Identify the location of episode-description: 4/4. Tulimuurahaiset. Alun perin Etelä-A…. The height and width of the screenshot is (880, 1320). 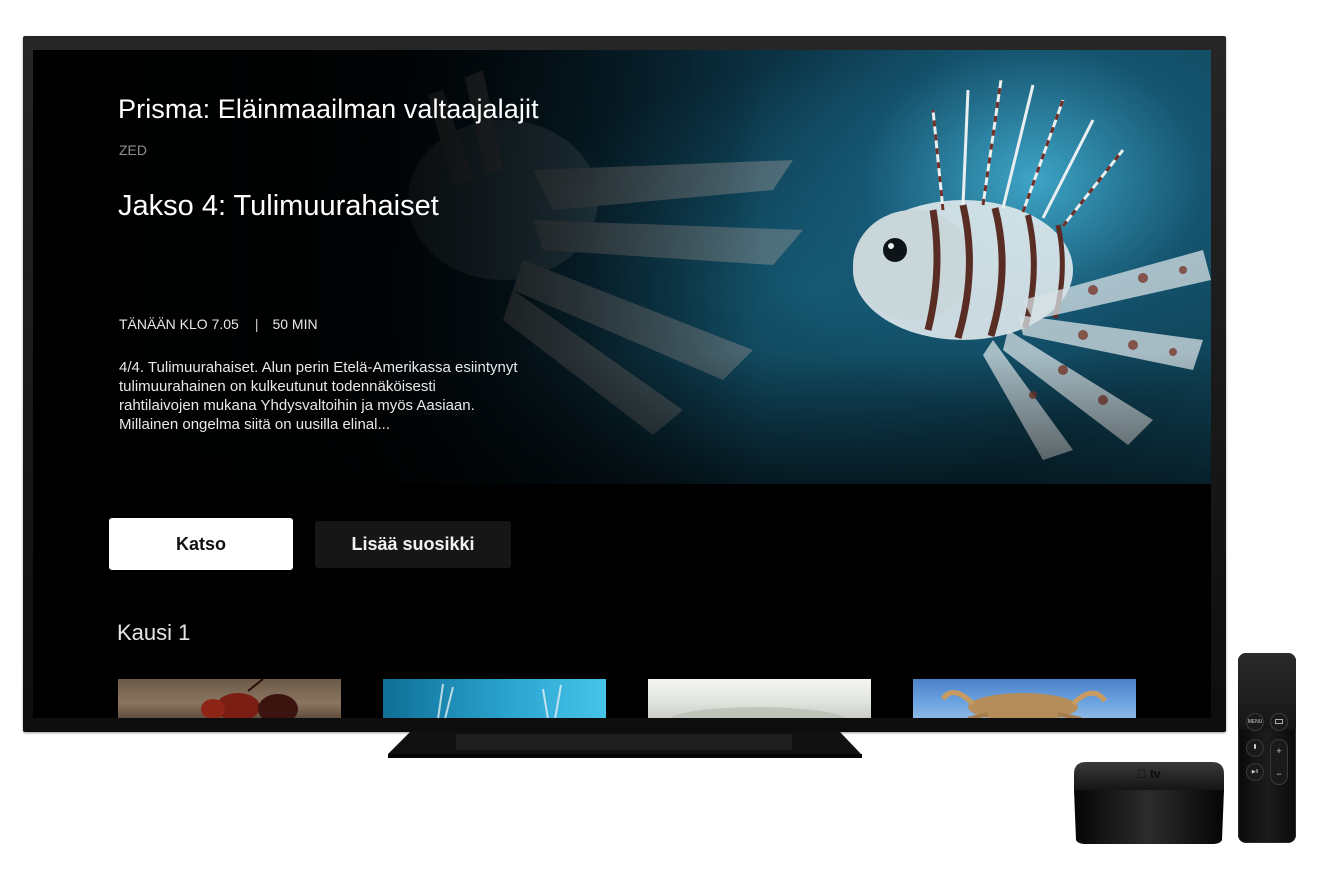
(318, 396).